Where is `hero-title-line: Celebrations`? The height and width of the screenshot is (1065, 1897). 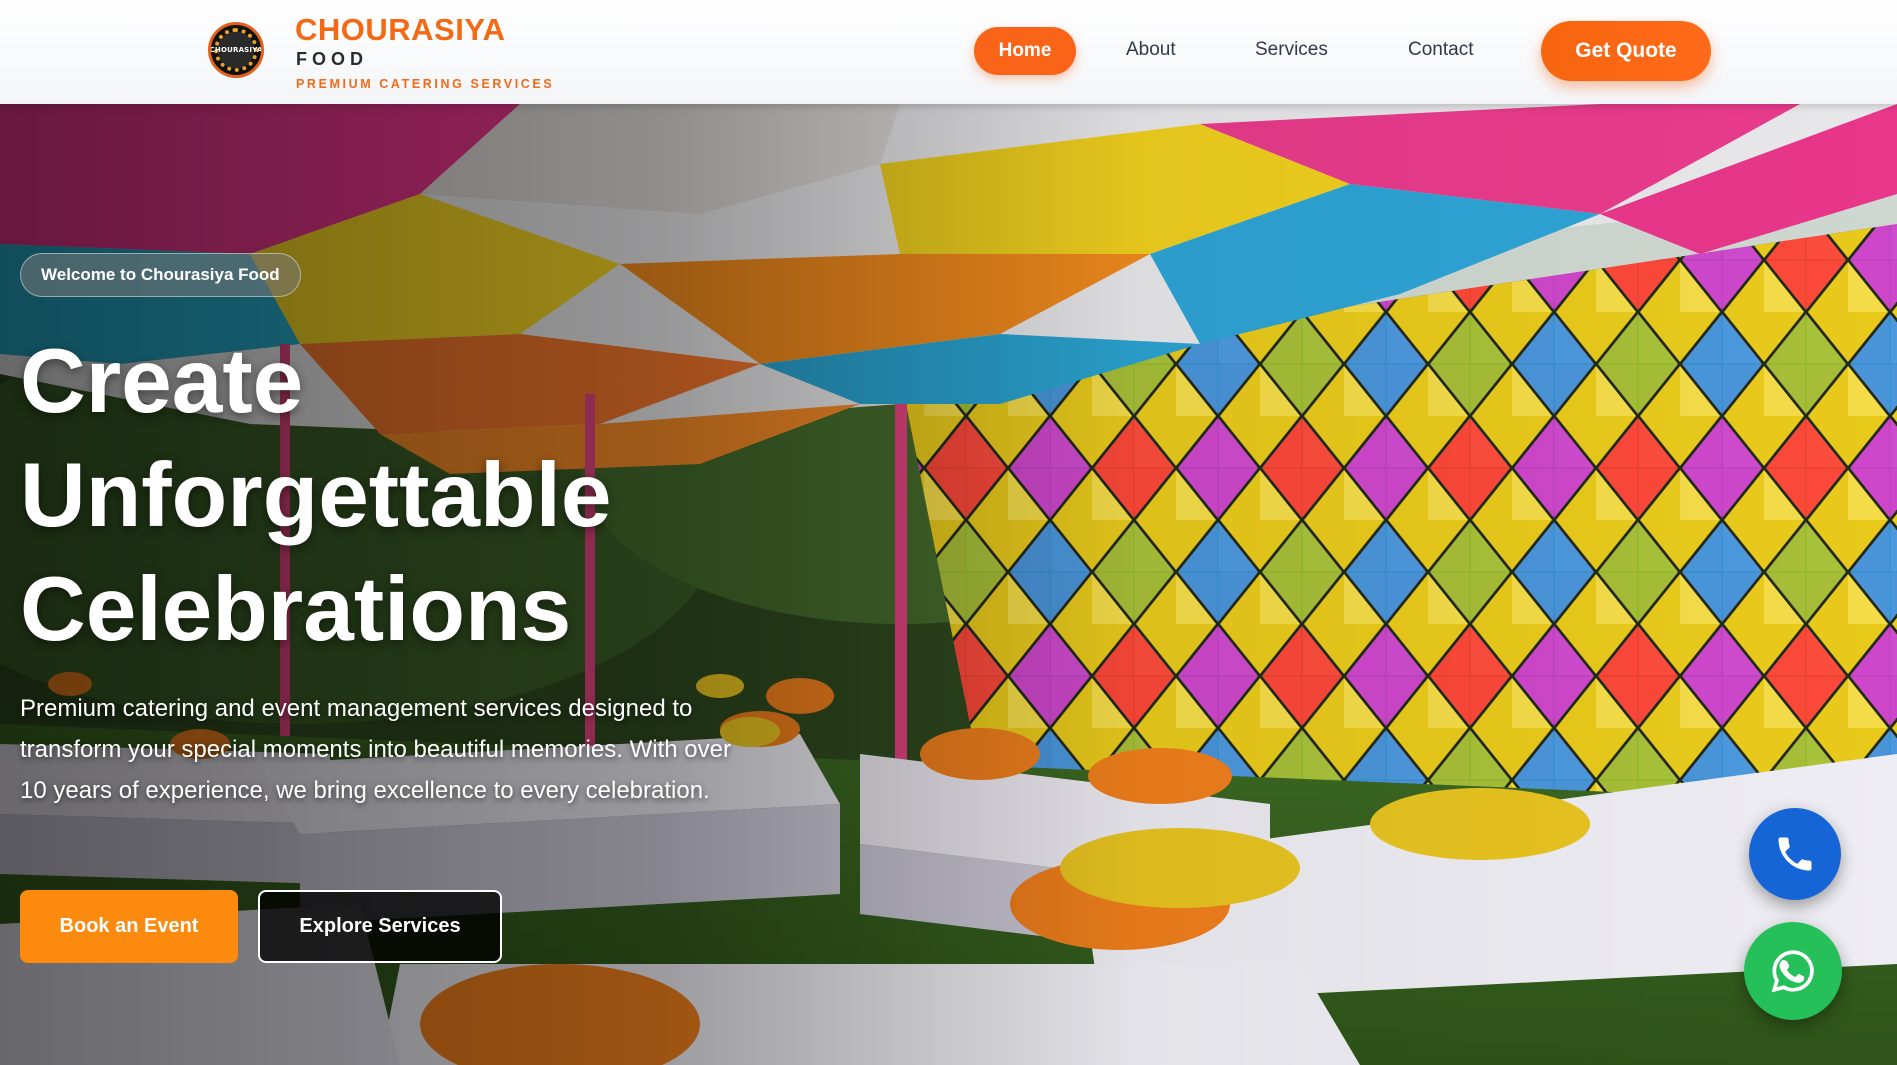 hero-title-line: Celebrations is located at coordinates (296, 609).